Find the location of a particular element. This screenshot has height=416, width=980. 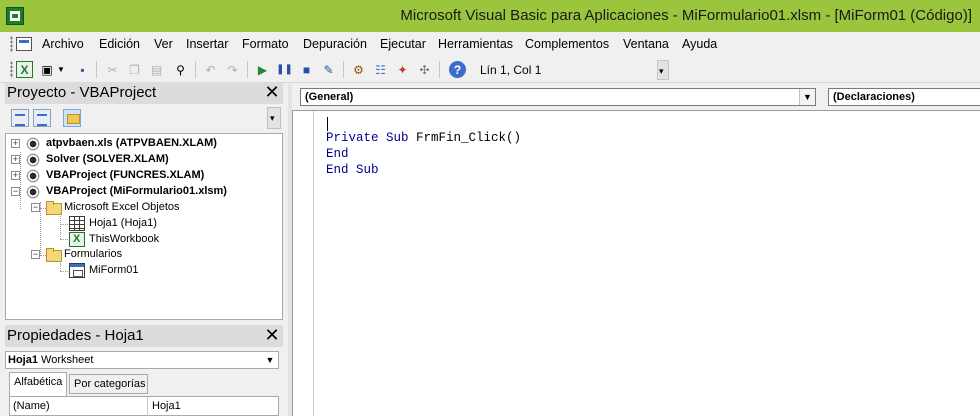

code-keyword: End Sub is located at coordinates (352, 170).